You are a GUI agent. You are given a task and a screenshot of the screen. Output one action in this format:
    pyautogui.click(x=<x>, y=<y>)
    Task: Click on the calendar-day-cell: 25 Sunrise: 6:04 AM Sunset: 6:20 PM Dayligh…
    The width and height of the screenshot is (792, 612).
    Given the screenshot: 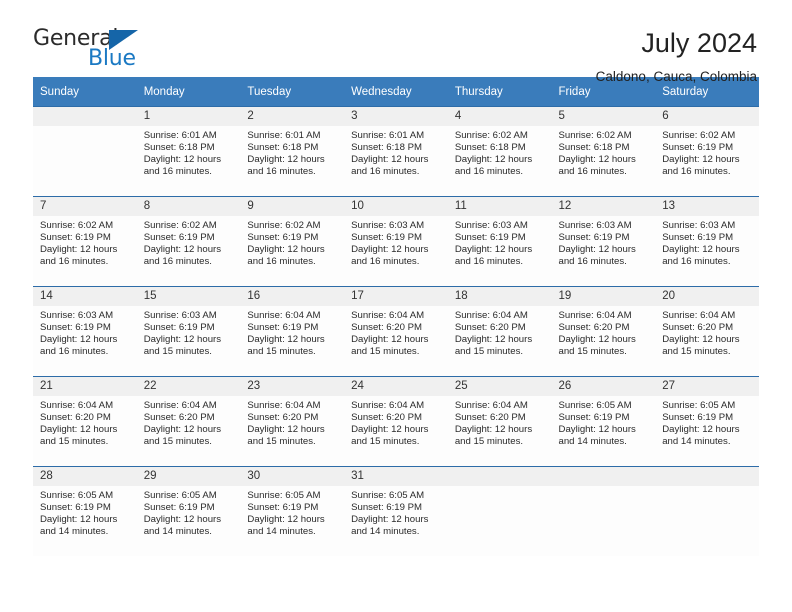 What is the action you would take?
    pyautogui.click(x=499, y=421)
    